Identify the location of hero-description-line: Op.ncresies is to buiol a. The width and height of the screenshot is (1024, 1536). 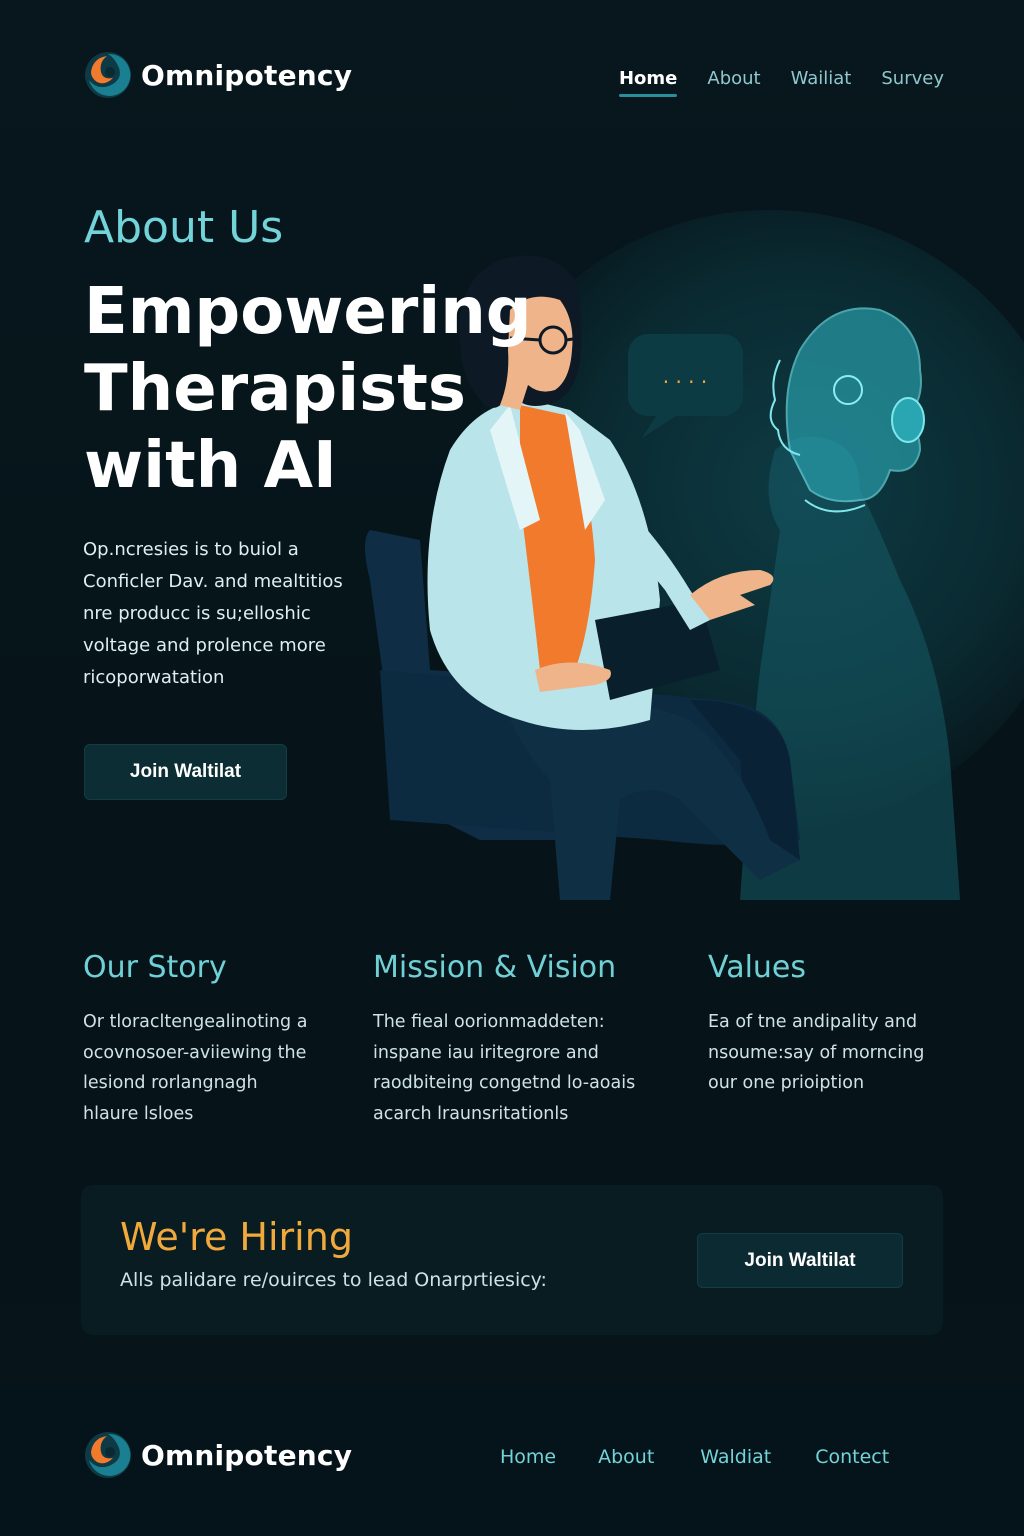
(191, 549).